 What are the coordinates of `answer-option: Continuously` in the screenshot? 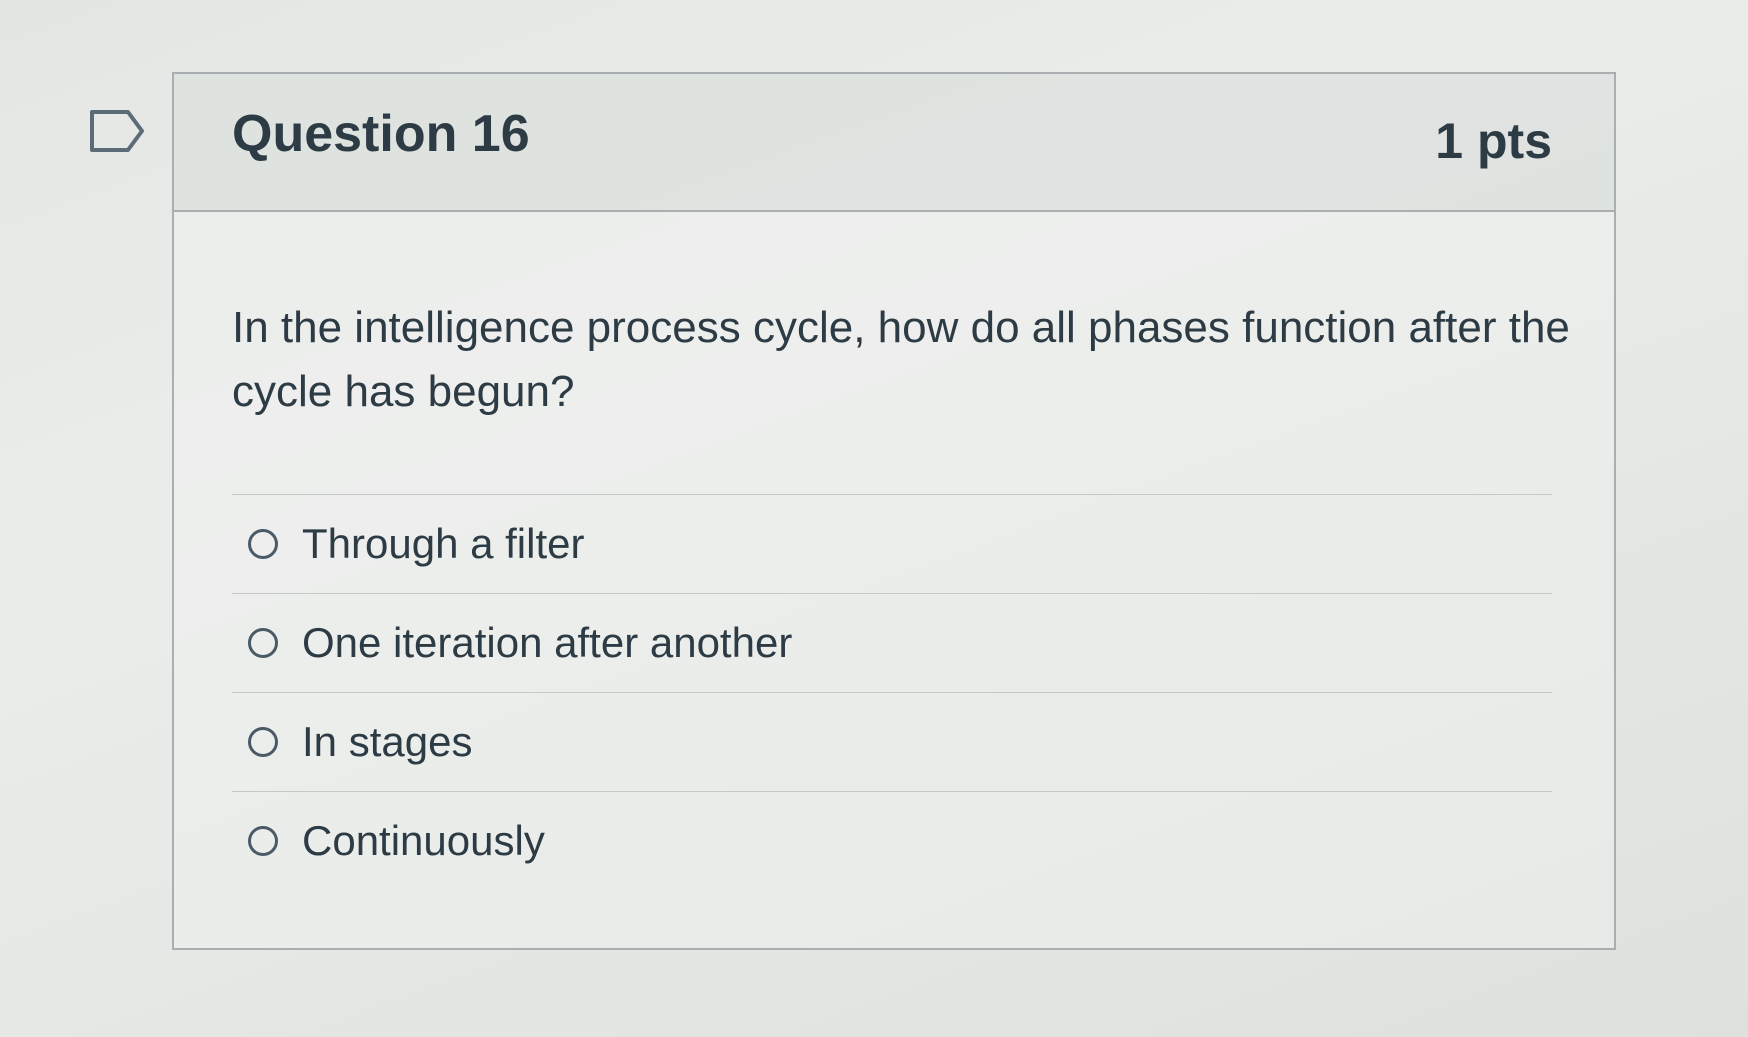 It's located at (892, 841).